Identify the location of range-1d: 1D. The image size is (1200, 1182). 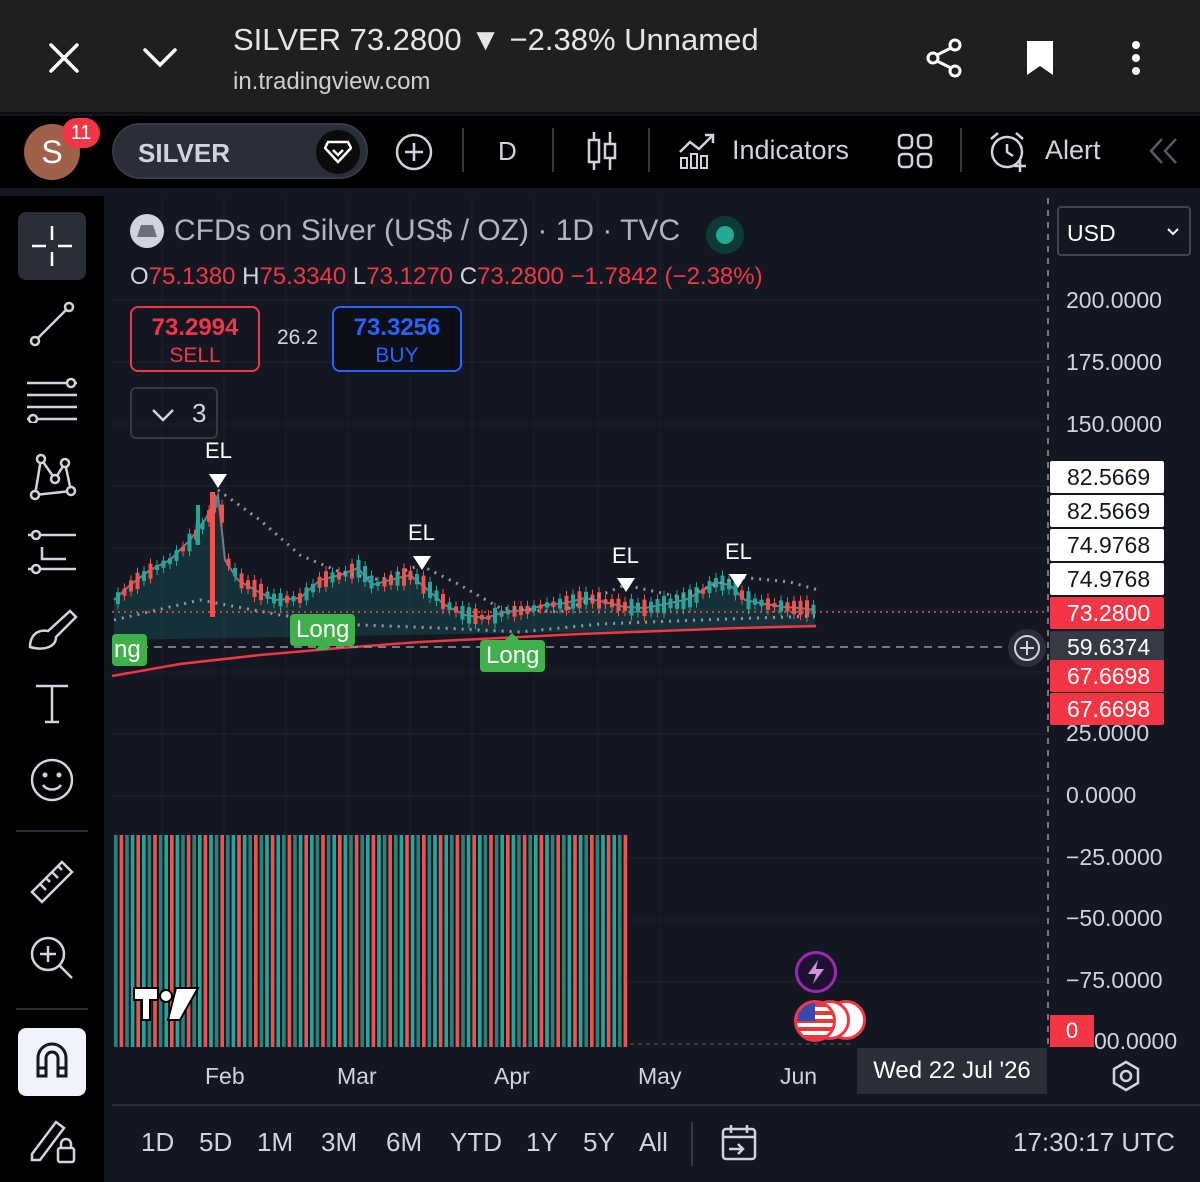
(157, 1142).